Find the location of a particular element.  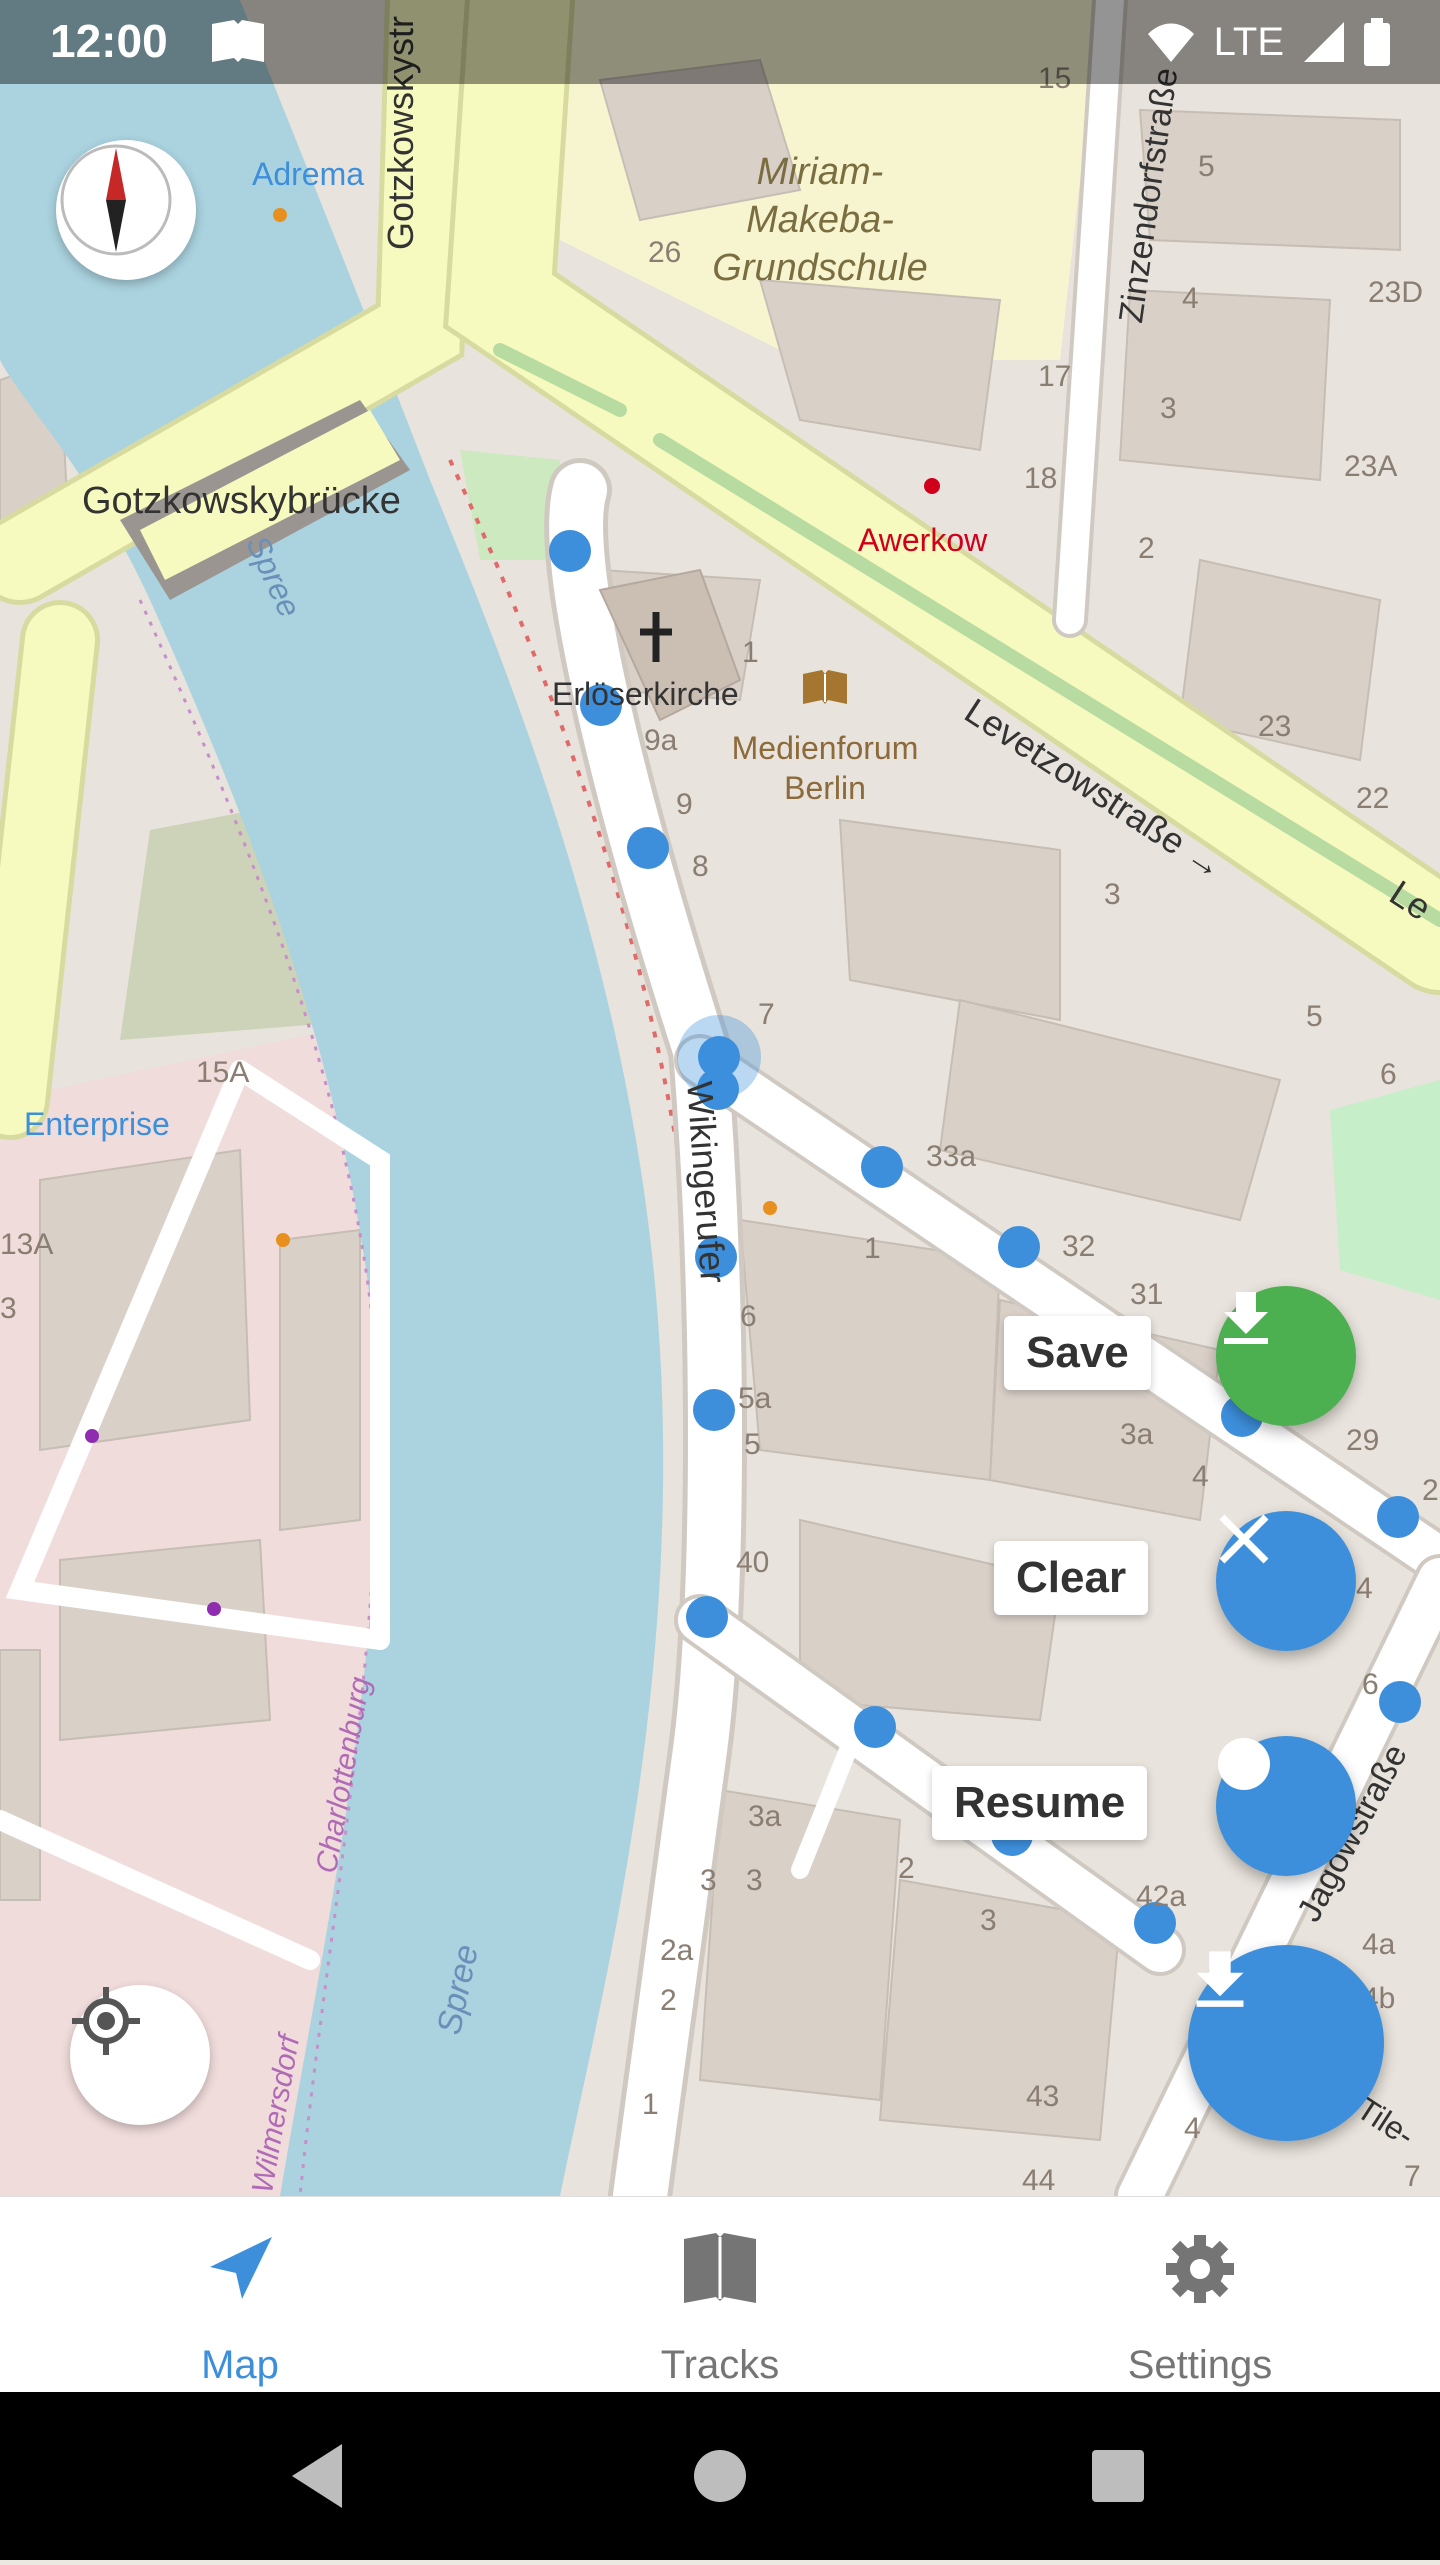

house-number: 23D is located at coordinates (1396, 292).